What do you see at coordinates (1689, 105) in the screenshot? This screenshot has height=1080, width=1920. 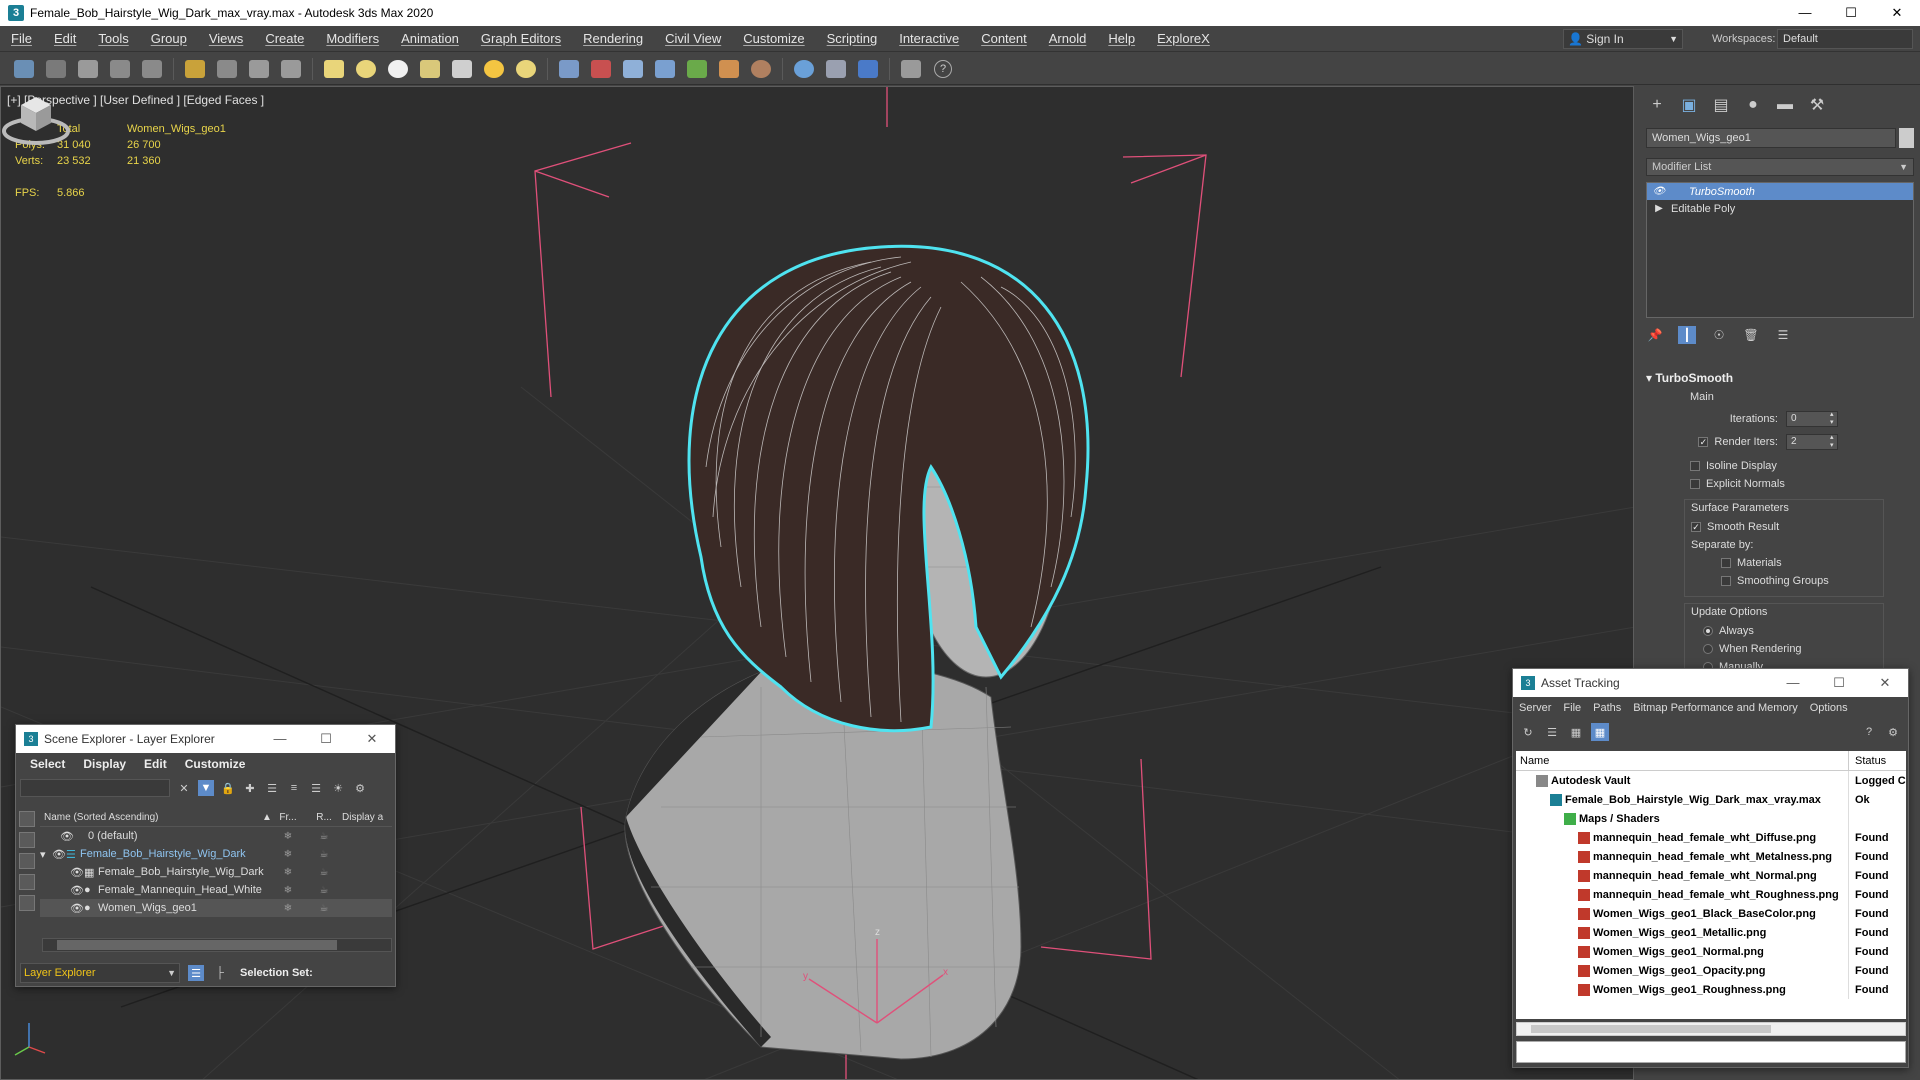 I see `modify-tab-icon: ▣` at bounding box center [1689, 105].